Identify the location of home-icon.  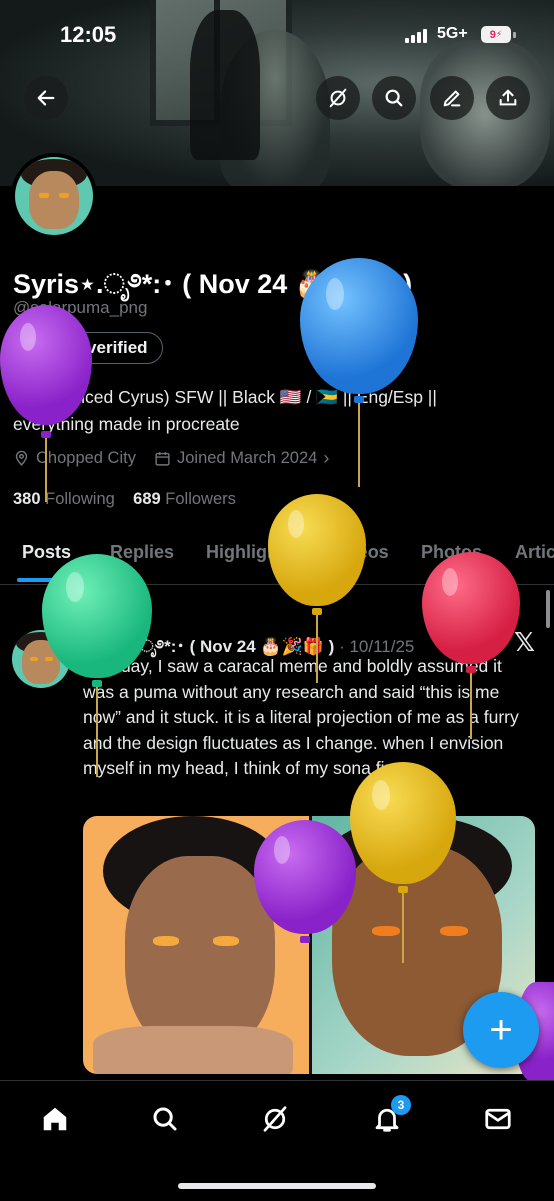
(55, 1119).